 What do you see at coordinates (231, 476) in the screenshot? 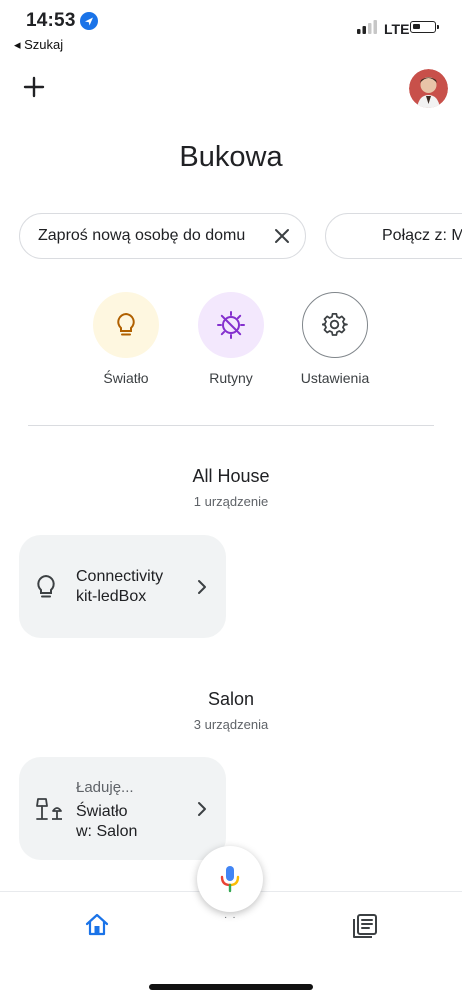
I see `room-title-all-house: All House` at bounding box center [231, 476].